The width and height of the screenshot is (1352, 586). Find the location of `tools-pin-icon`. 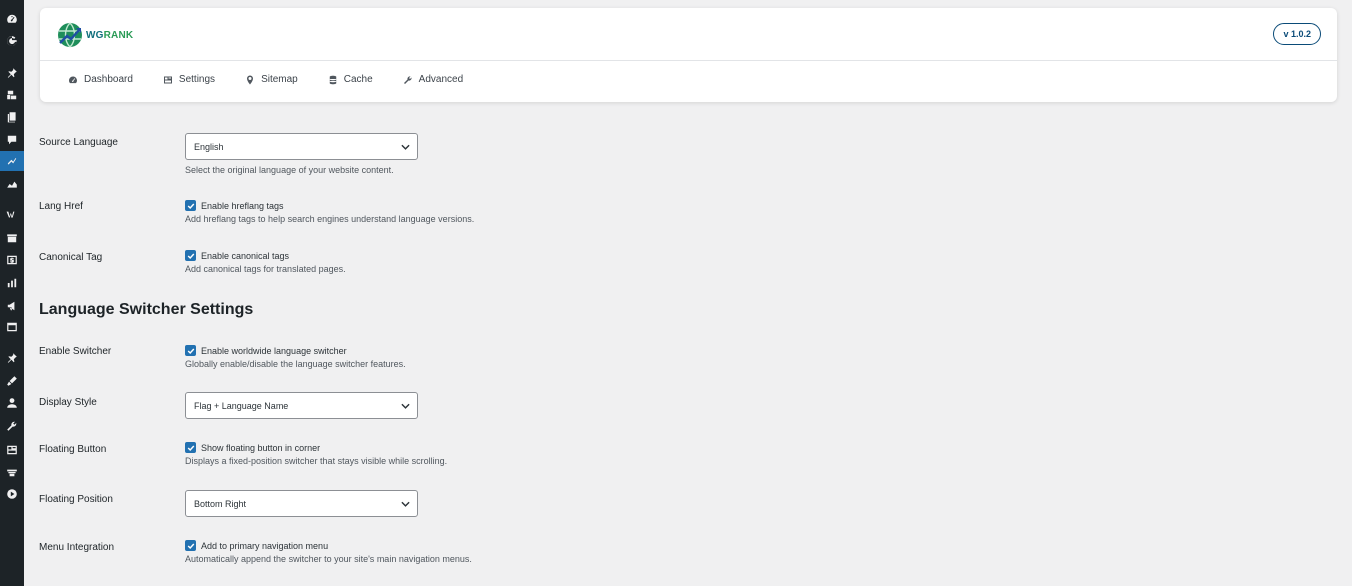

tools-pin-icon is located at coordinates (12, 358).